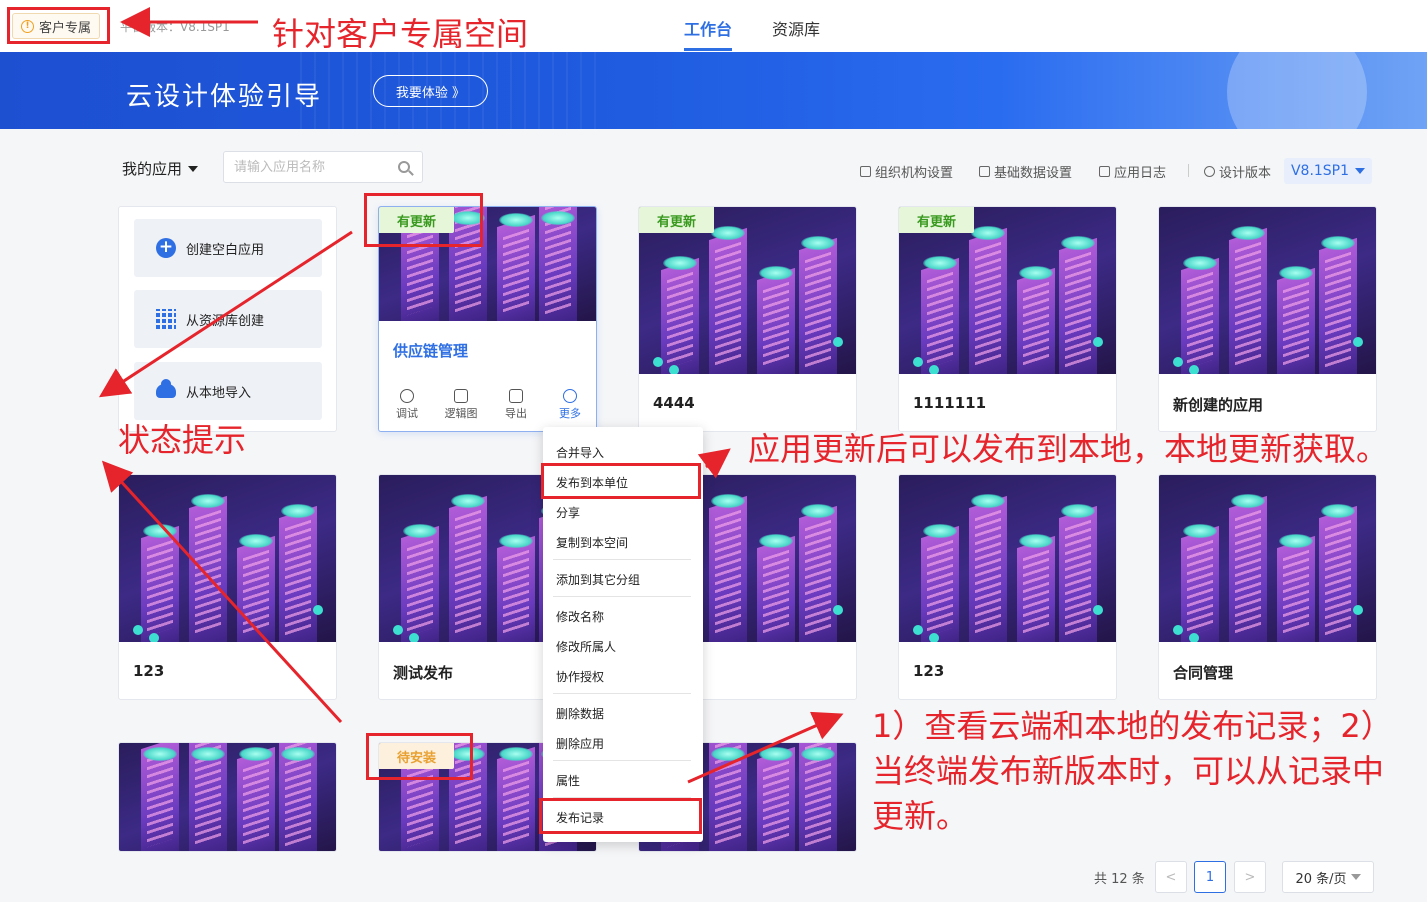 Image resolution: width=1427 pixels, height=902 pixels. Describe the element at coordinates (461, 405) in the screenshot. I see `logic-diagram-button: 逻辑图` at that location.